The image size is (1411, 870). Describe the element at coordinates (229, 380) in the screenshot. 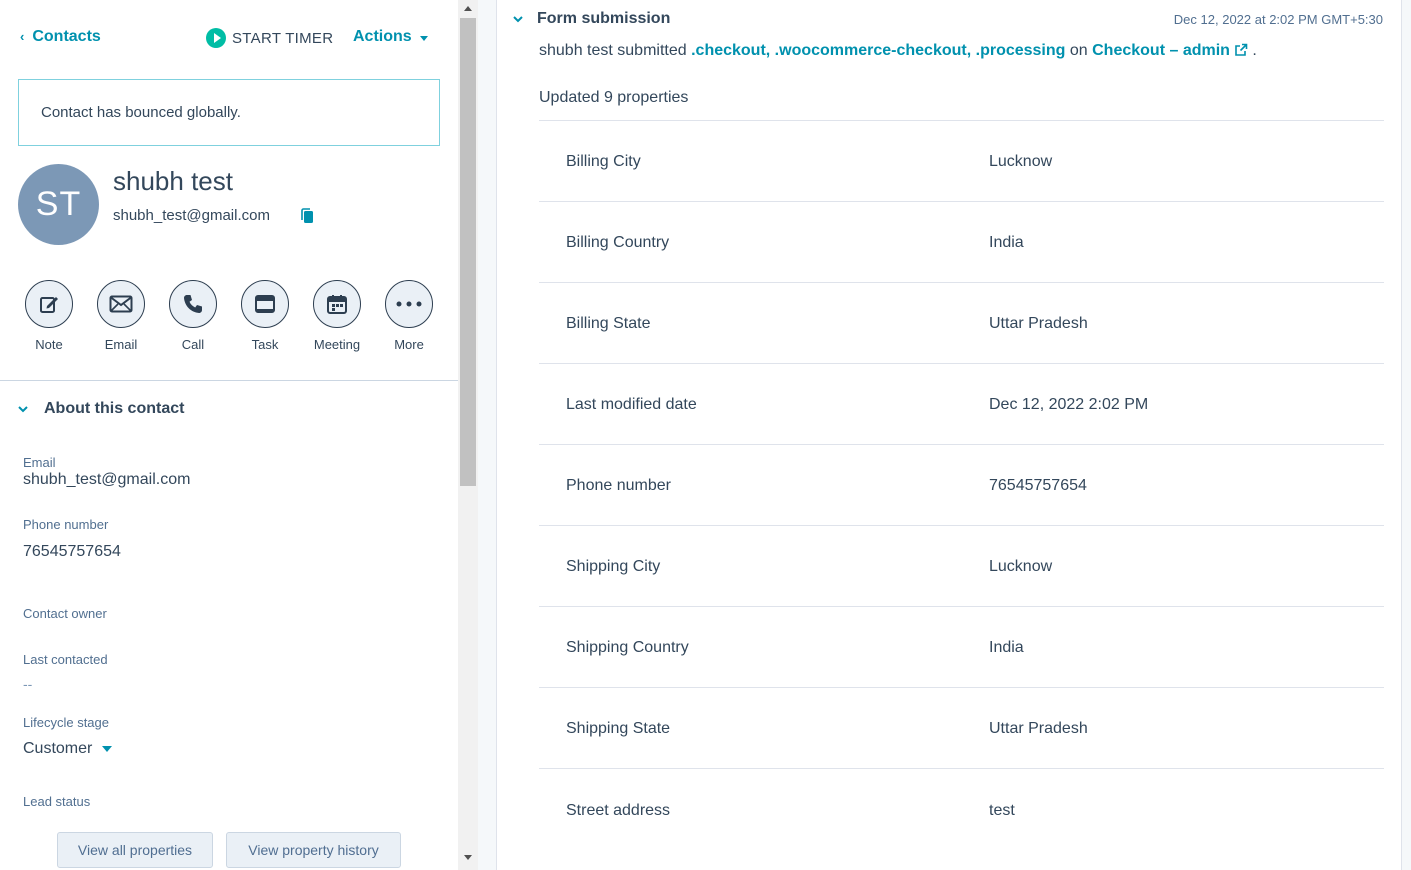

I see `divider` at that location.